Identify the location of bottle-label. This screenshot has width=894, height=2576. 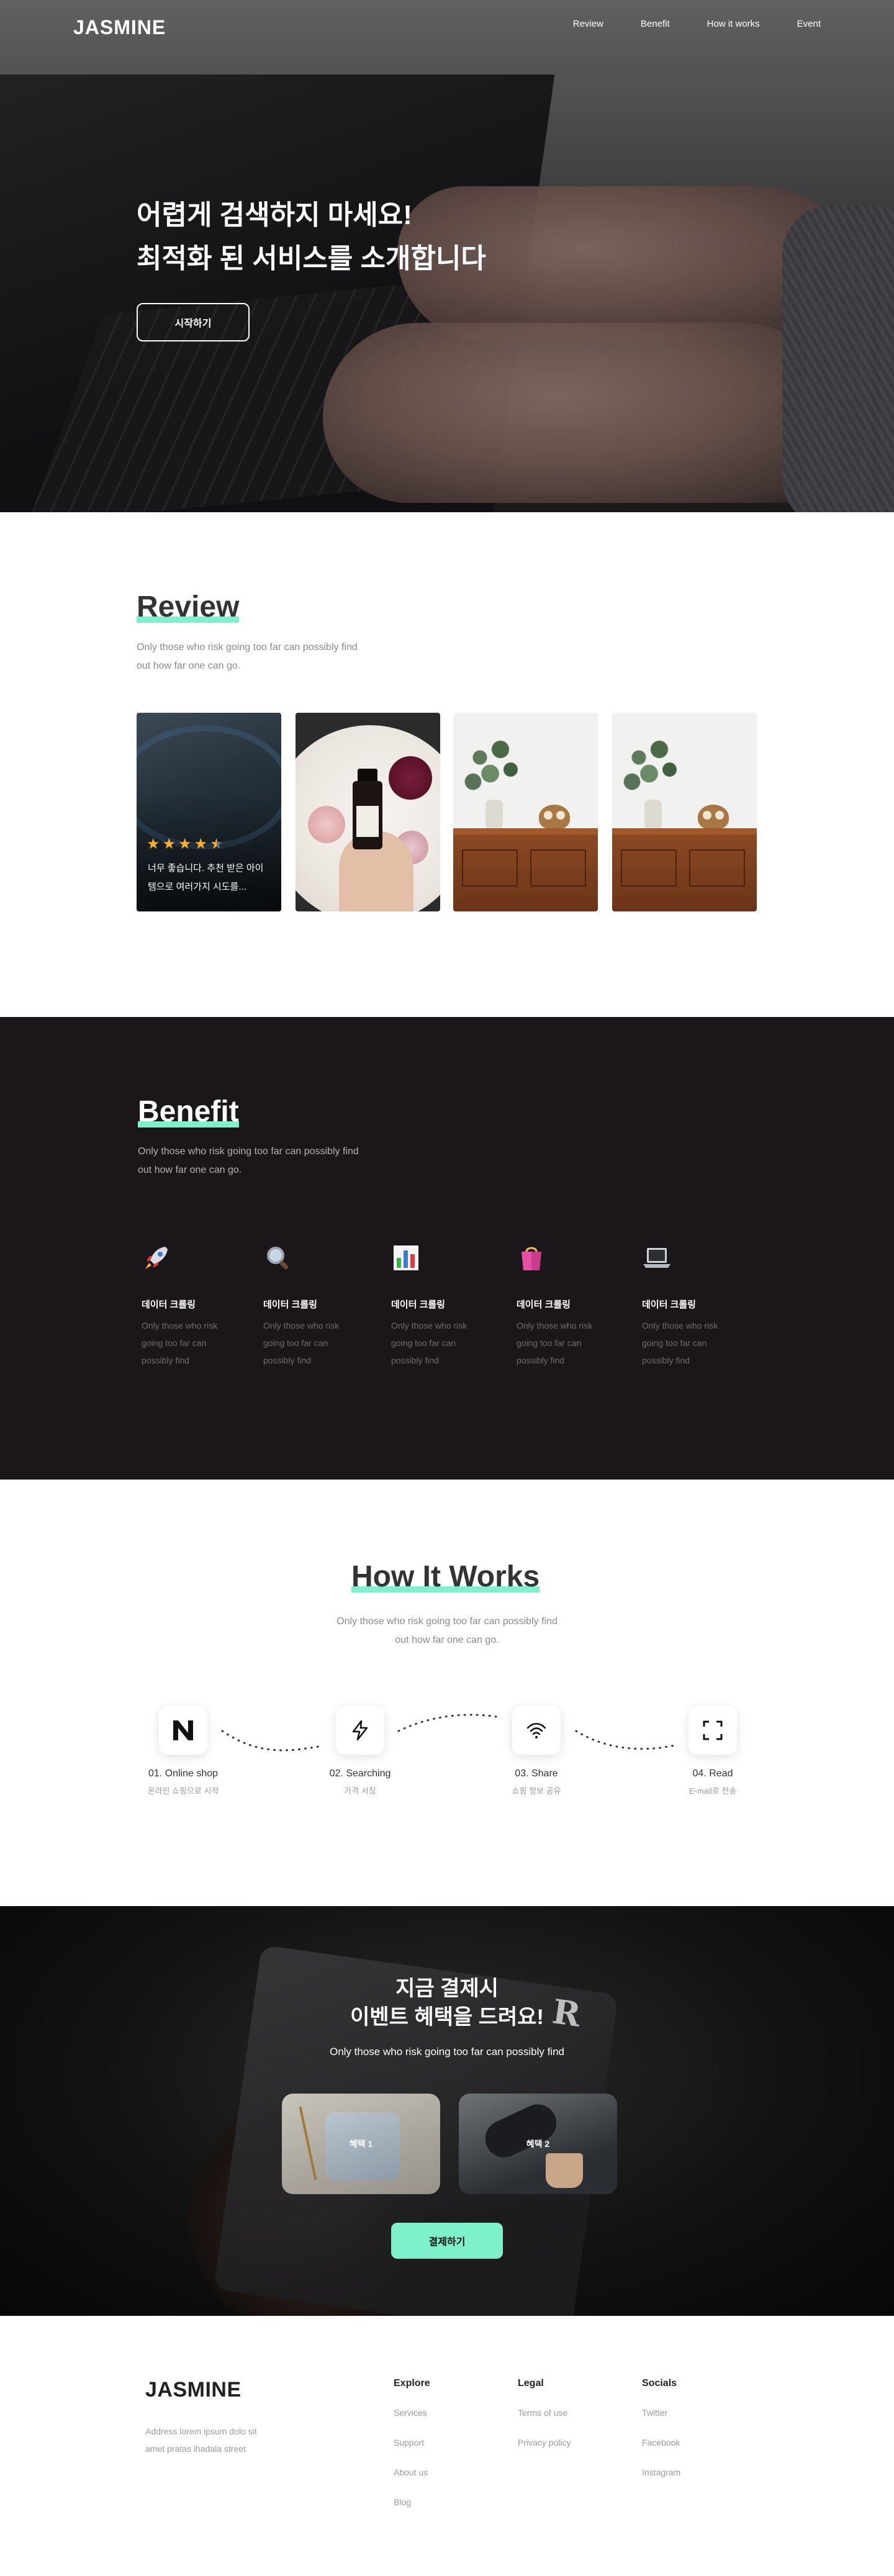
(367, 821).